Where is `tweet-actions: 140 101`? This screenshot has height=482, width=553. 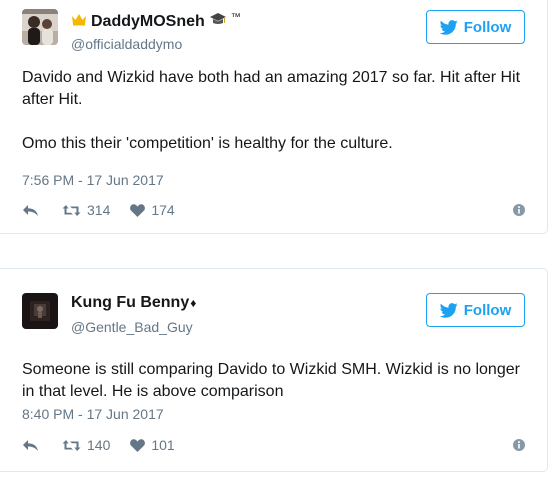 tweet-actions: 140 101 is located at coordinates (273, 445).